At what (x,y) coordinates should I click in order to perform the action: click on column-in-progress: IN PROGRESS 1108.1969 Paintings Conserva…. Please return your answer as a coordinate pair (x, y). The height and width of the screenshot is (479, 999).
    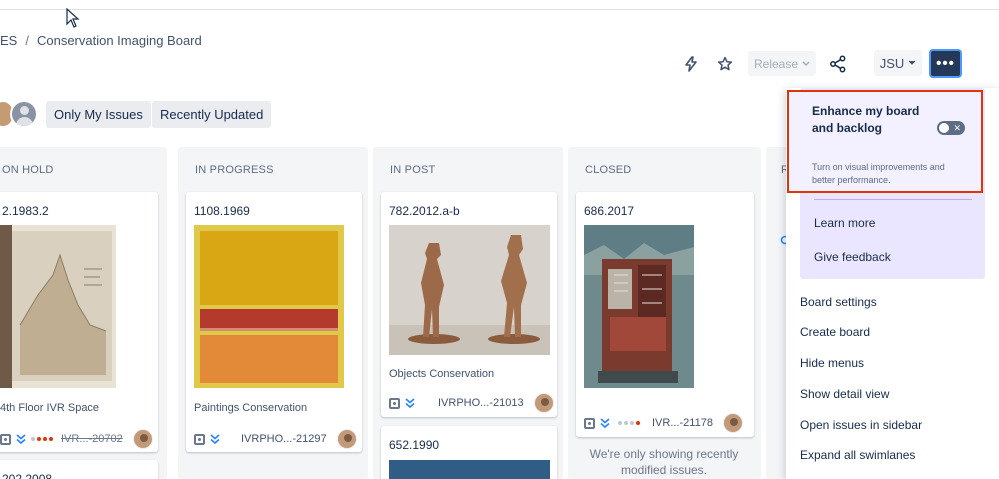
    Looking at the image, I should click on (273, 313).